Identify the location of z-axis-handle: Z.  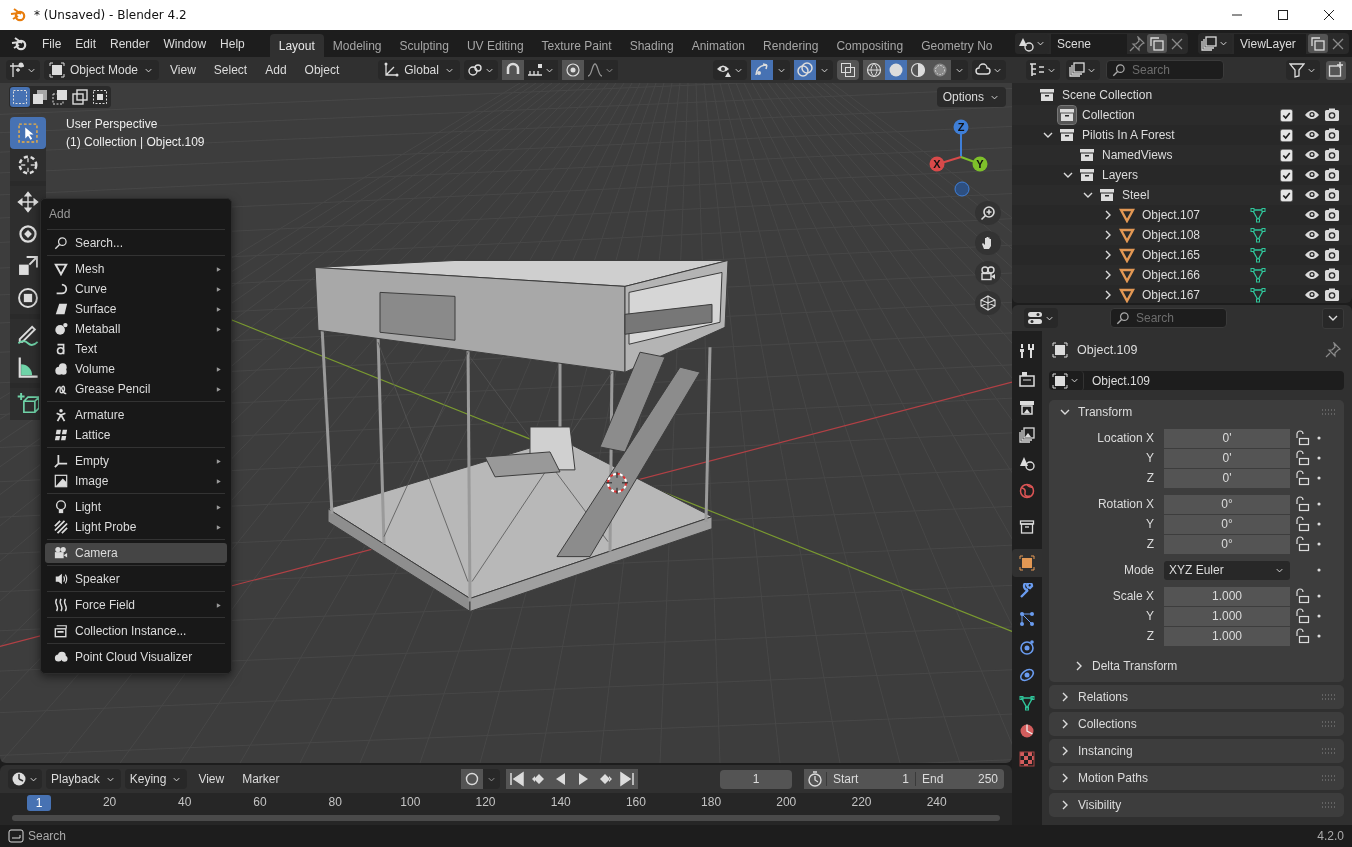
(961, 127).